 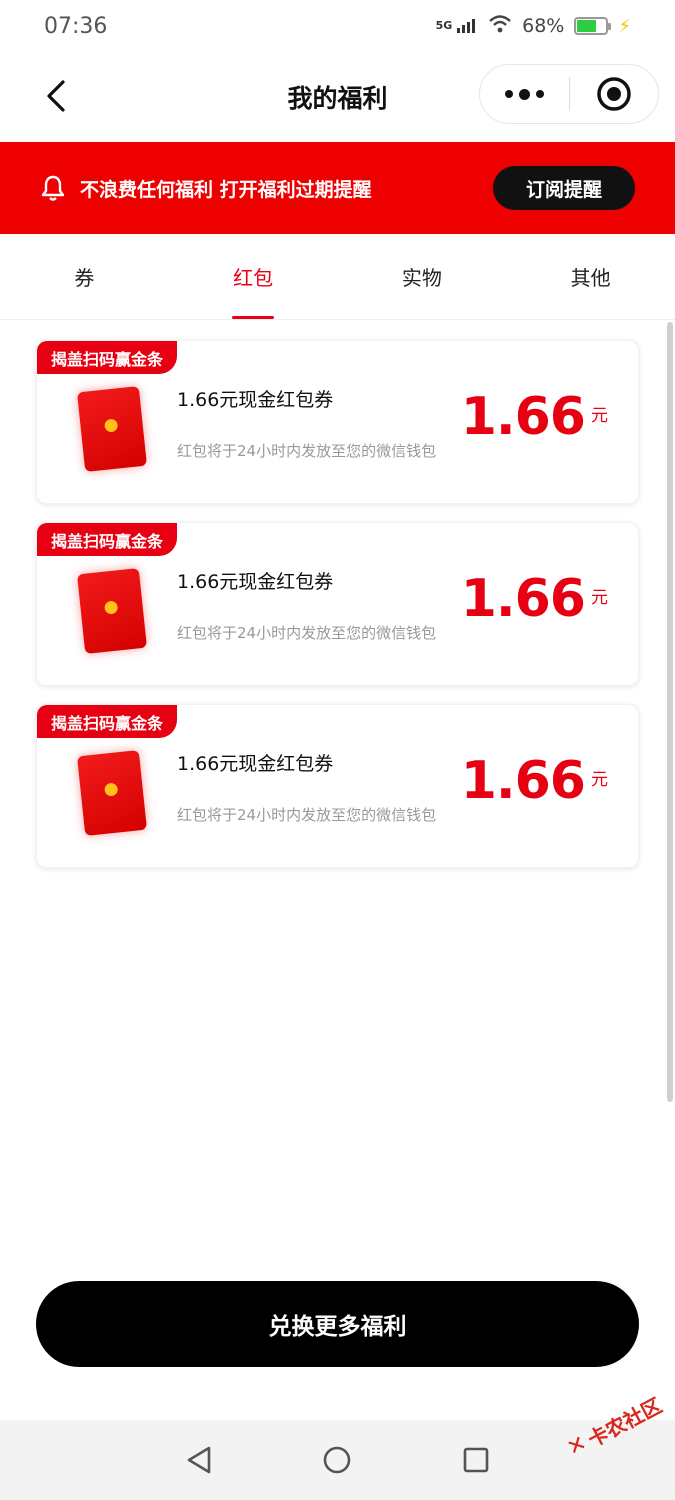 What do you see at coordinates (508, 94) in the screenshot?
I see `more-dots-icon` at bounding box center [508, 94].